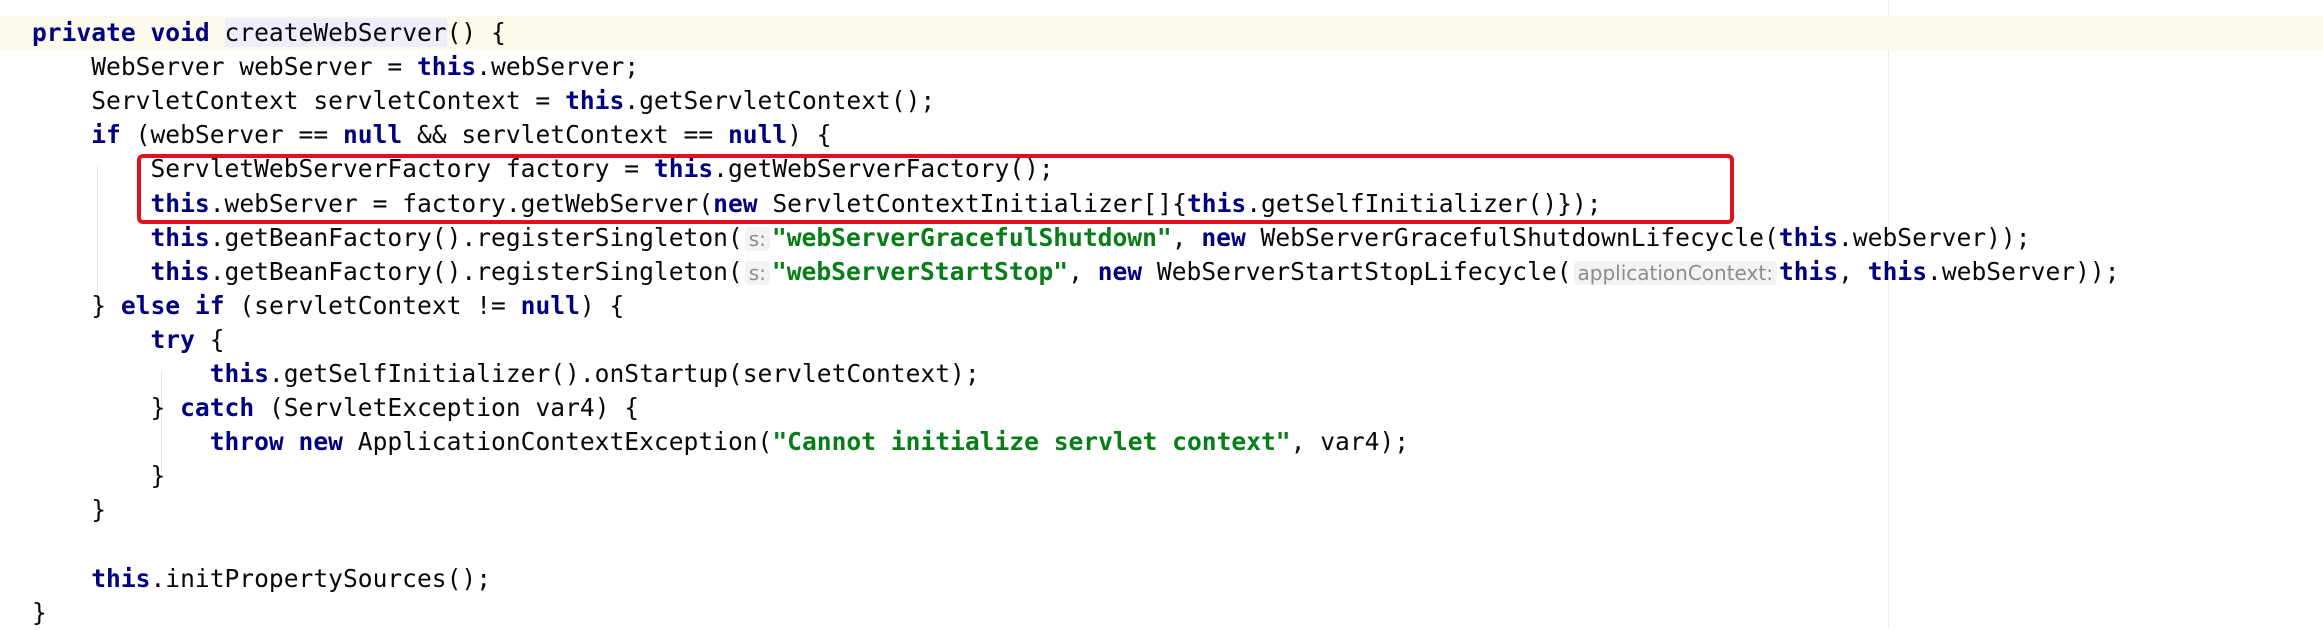  Describe the element at coordinates (971, 237) in the screenshot. I see `string-literal: "webServerGracefulShutdown"` at that location.